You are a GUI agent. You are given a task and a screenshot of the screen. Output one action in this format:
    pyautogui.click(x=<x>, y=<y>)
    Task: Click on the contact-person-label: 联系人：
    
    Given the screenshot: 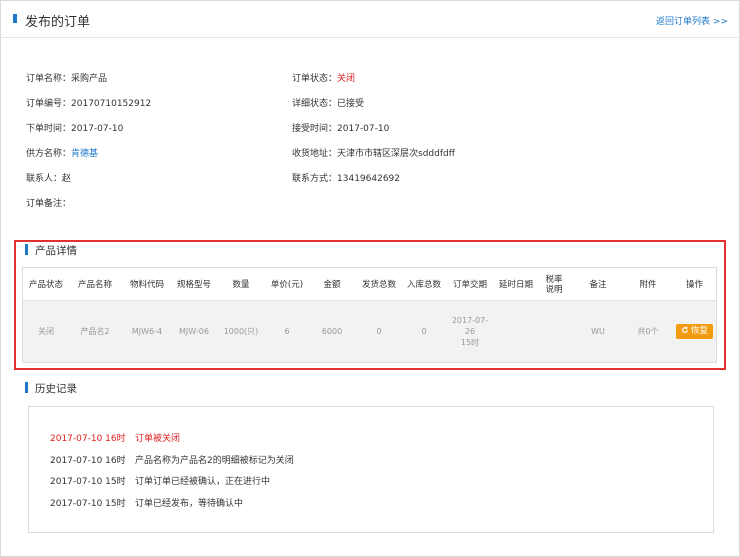 What is the action you would take?
    pyautogui.click(x=44, y=179)
    